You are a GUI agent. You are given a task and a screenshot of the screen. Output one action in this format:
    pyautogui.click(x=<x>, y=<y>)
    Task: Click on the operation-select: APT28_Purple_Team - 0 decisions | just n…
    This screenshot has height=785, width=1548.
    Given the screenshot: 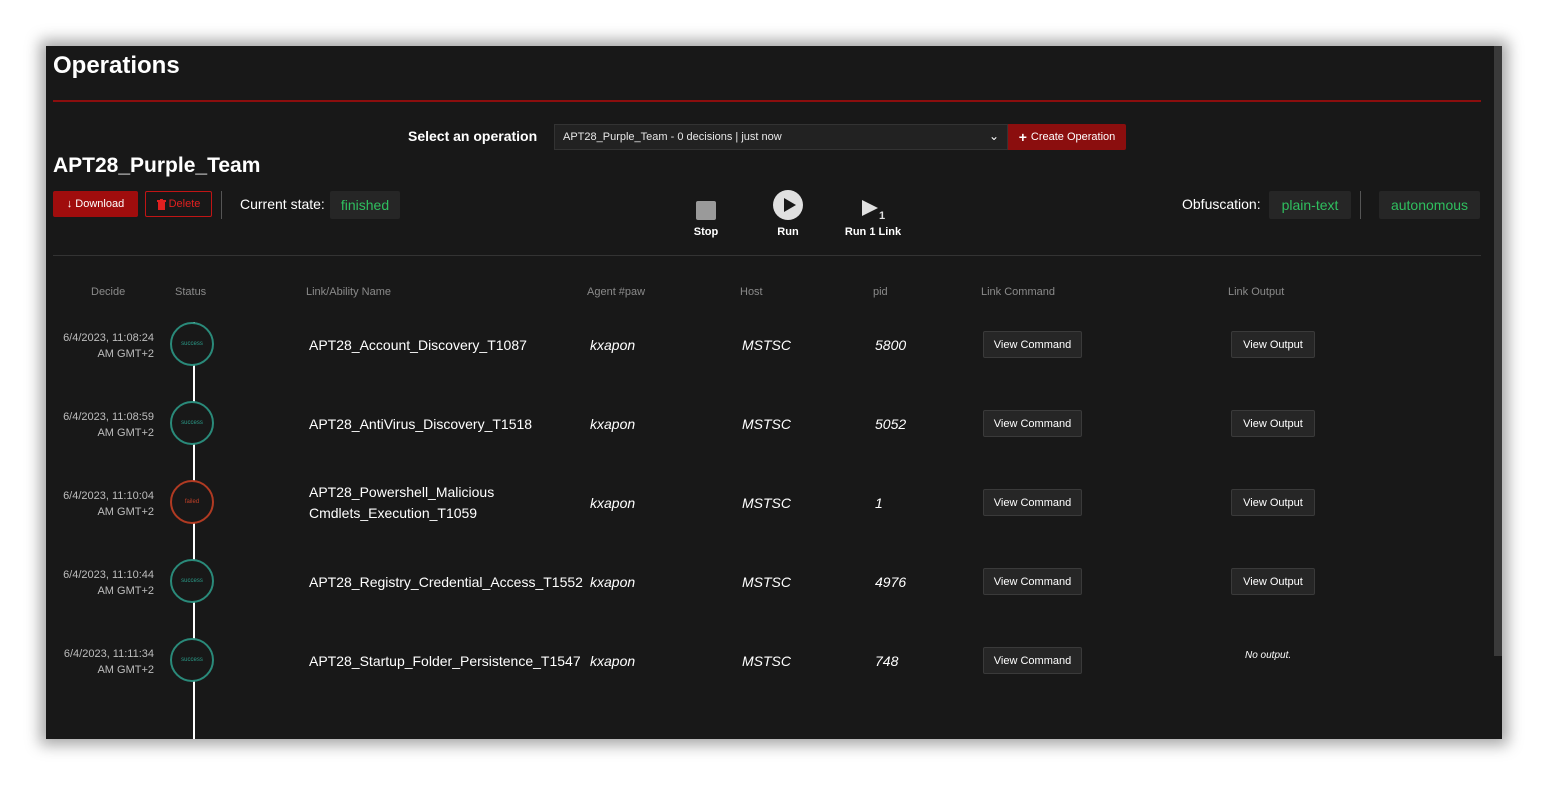 What is the action you would take?
    pyautogui.click(x=781, y=137)
    